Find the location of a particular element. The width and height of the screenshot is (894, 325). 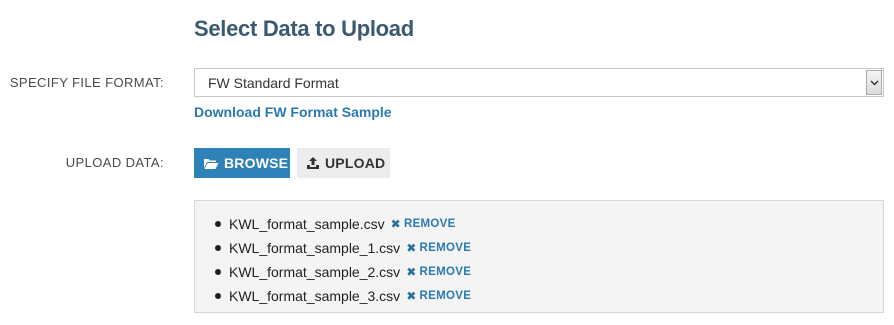

page-title: Select Data to Upload is located at coordinates (304, 28).